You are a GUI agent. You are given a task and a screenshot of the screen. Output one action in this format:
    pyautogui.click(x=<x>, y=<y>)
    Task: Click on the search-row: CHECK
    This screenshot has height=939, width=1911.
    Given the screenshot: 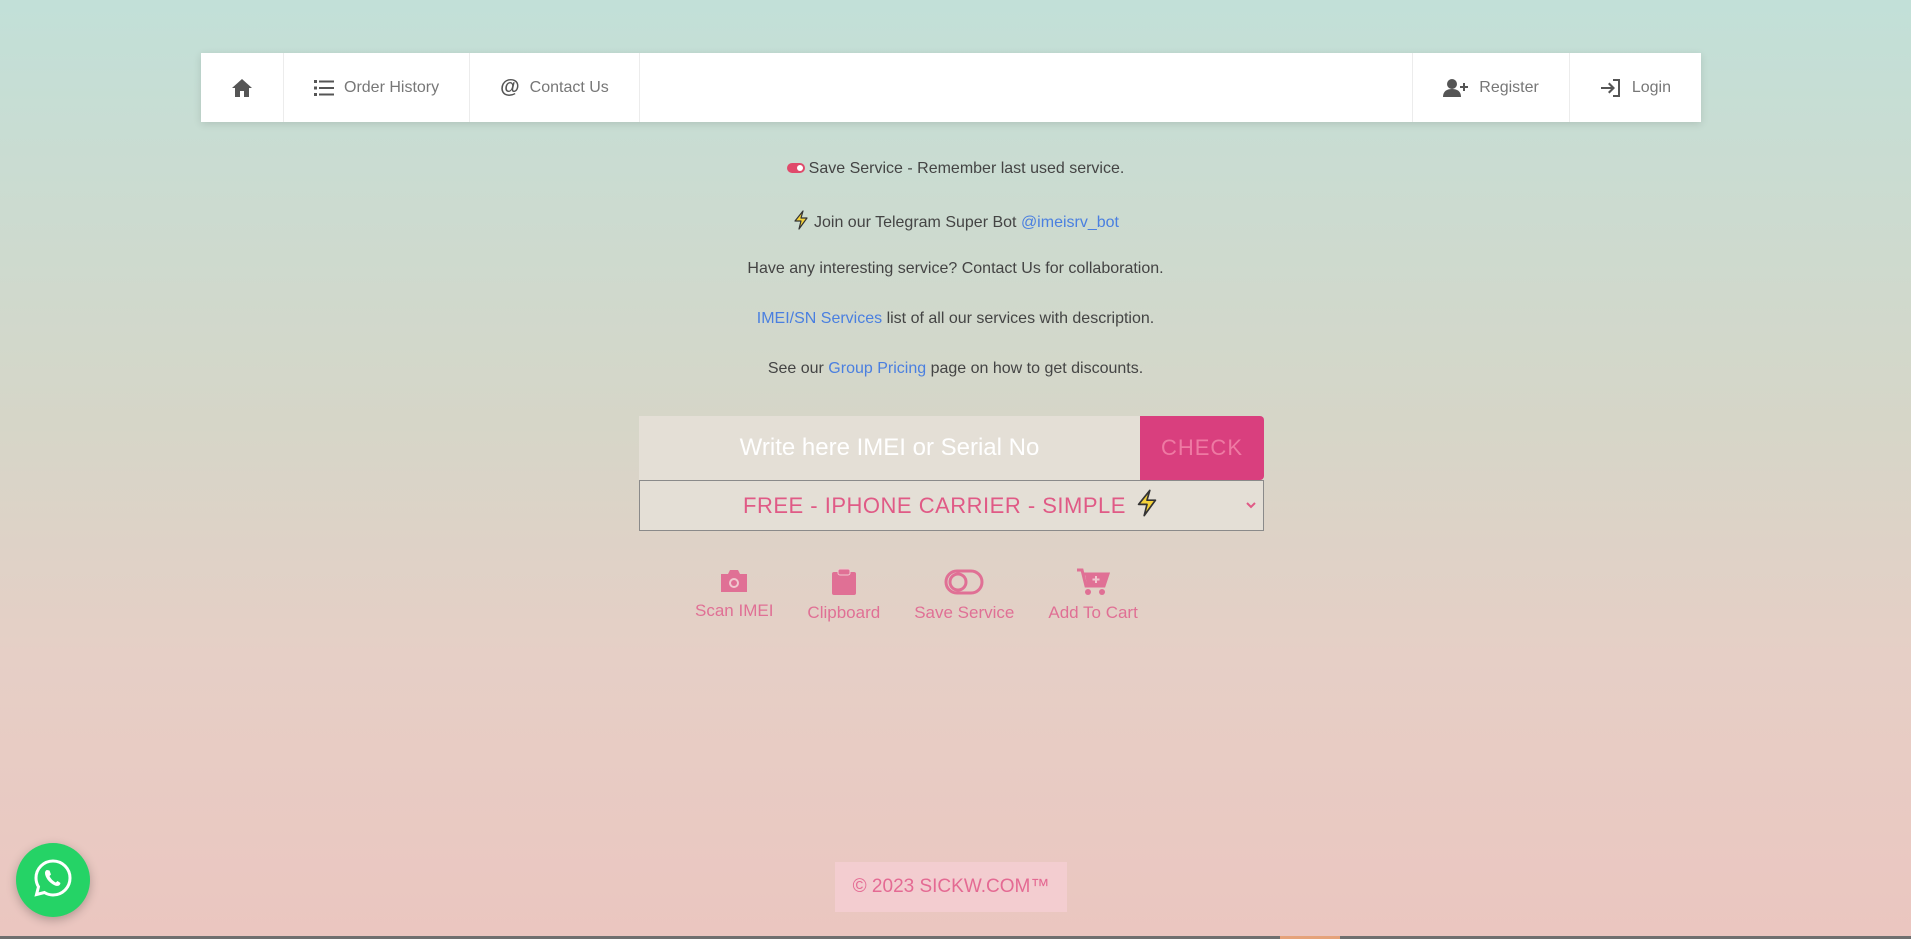 What is the action you would take?
    pyautogui.click(x=951, y=448)
    